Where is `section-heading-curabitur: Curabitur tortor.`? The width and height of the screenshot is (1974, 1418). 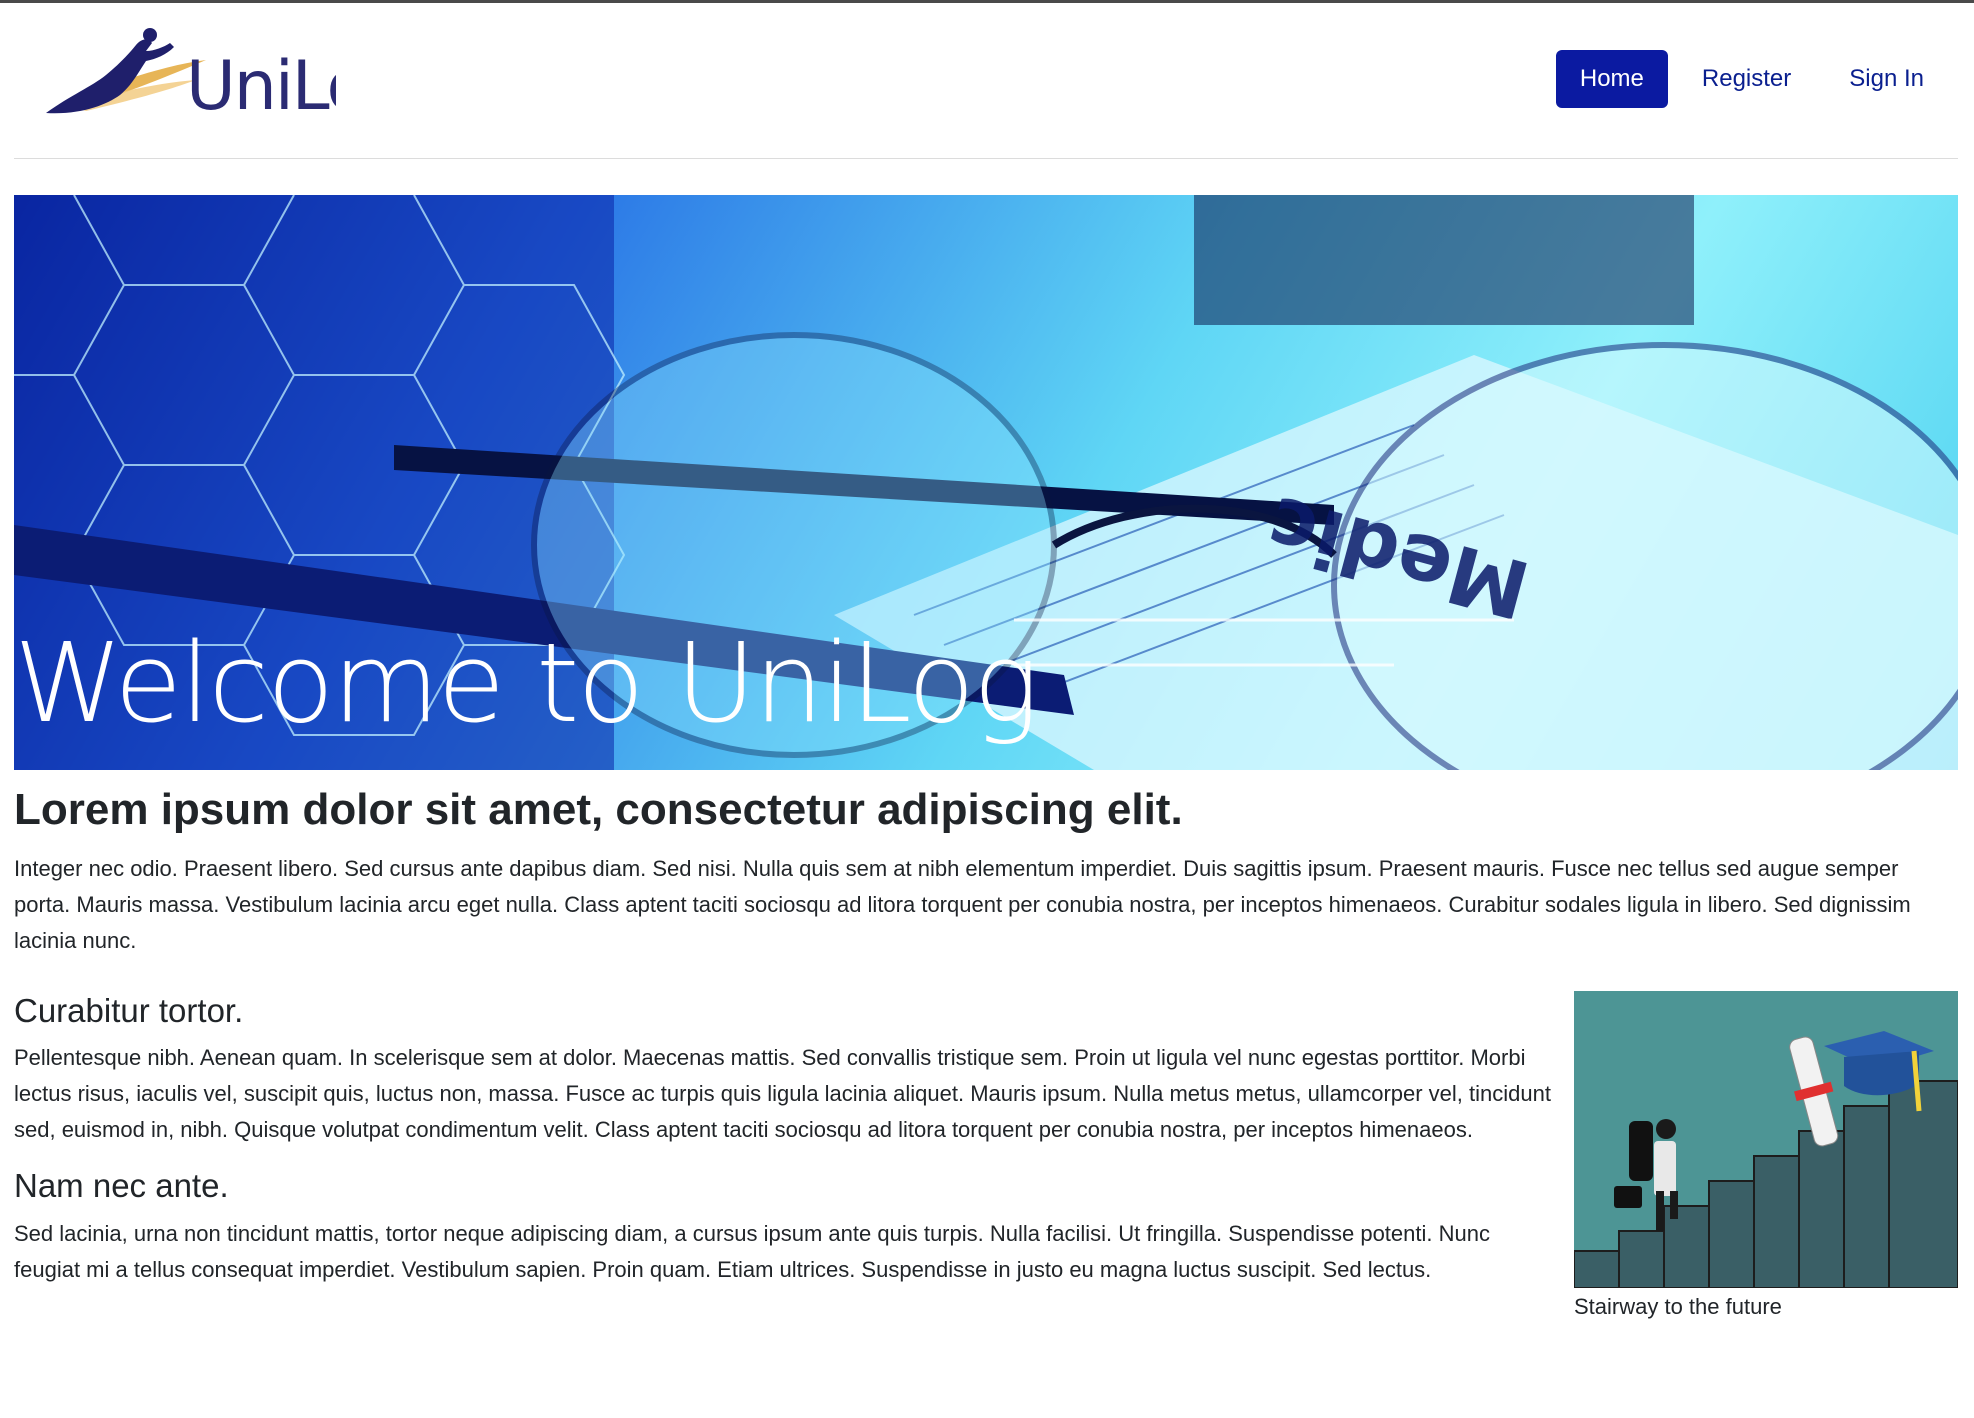 section-heading-curabitur: Curabitur tortor. is located at coordinates (129, 1010).